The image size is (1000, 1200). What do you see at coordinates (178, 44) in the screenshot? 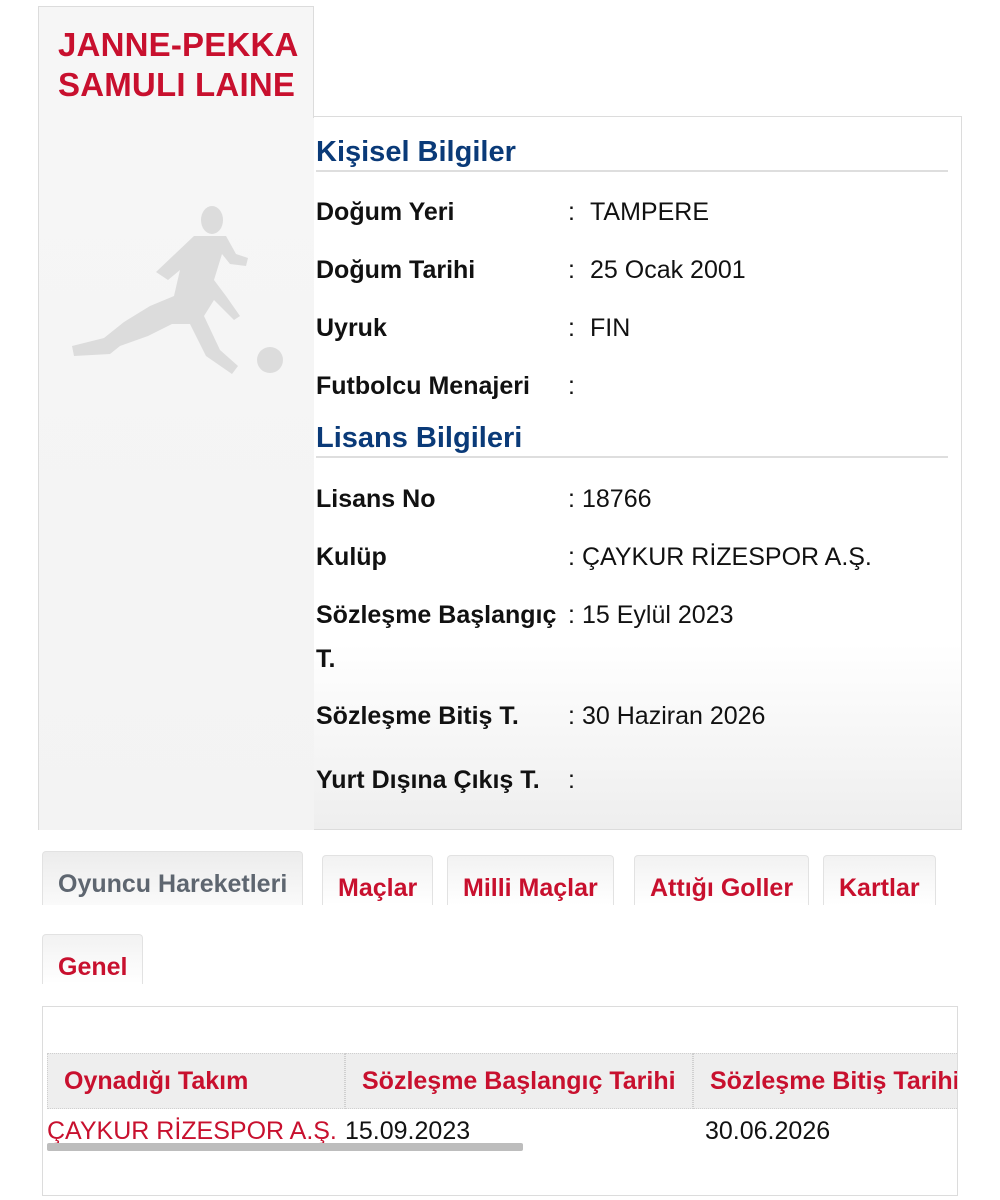
I see `player-name-line1: JANNE-PEKKA` at bounding box center [178, 44].